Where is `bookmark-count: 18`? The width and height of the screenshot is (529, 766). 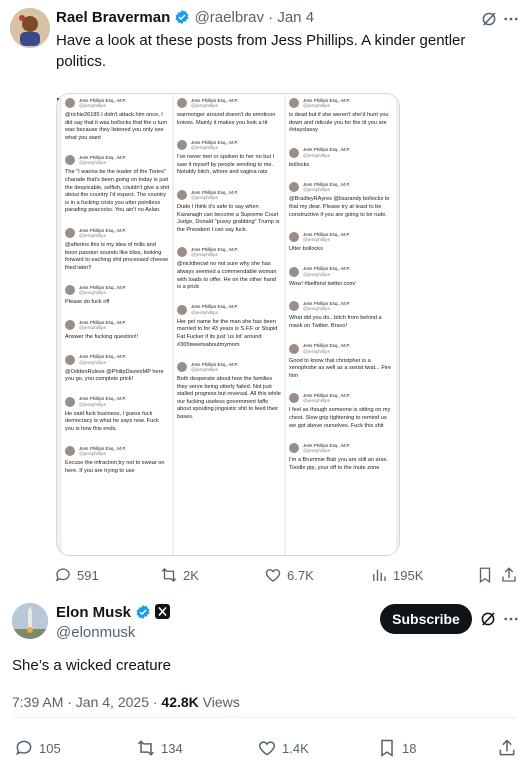 bookmark-count: 18 is located at coordinates (409, 748).